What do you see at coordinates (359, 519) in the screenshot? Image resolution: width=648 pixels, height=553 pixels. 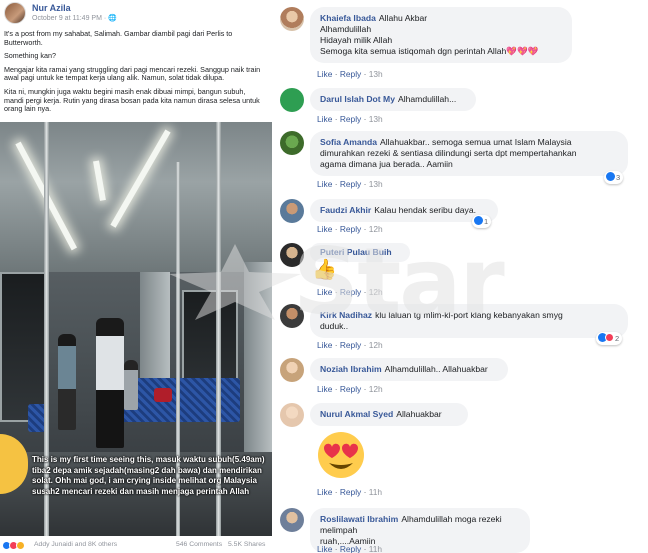 I see `commenter-name: Roslilawati Ibrahim` at bounding box center [359, 519].